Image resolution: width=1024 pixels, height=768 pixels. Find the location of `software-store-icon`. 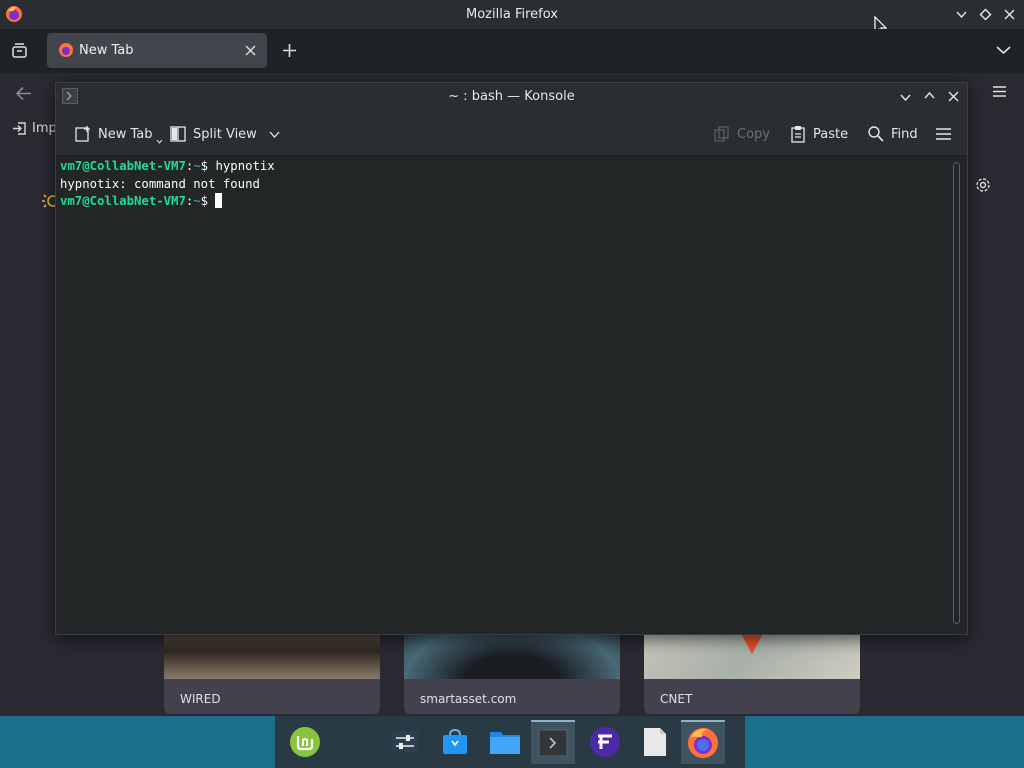

software-store-icon is located at coordinates (455, 742).